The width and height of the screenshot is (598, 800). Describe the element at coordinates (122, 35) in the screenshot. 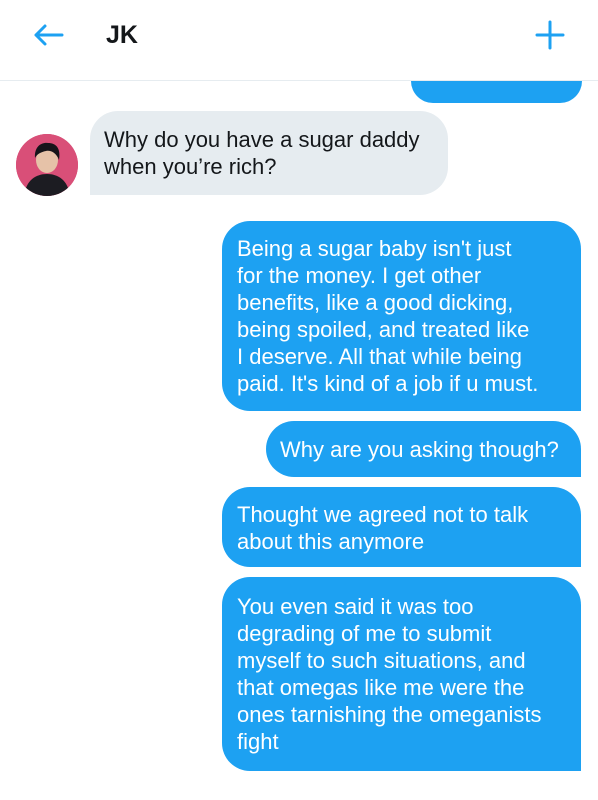

I see `conversation-title: JK` at that location.